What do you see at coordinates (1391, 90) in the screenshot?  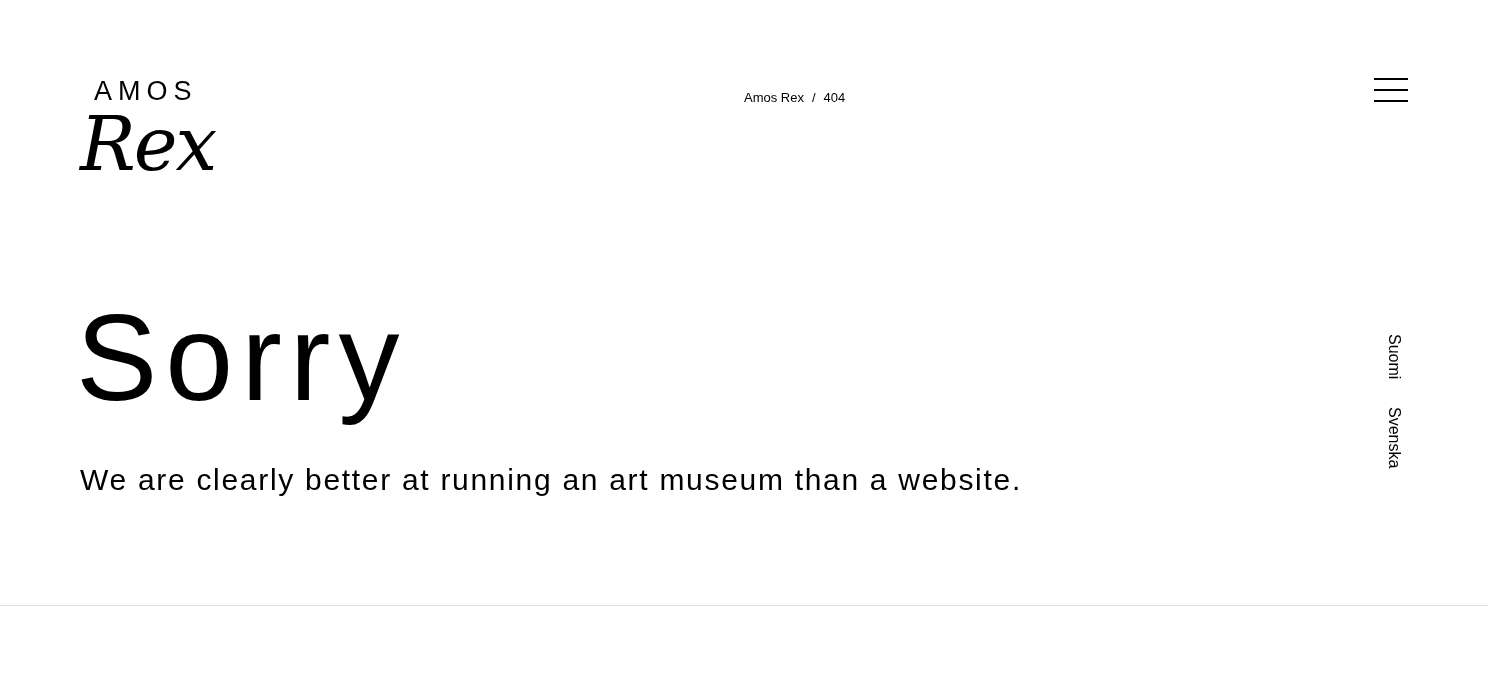 I see `menu-icon` at bounding box center [1391, 90].